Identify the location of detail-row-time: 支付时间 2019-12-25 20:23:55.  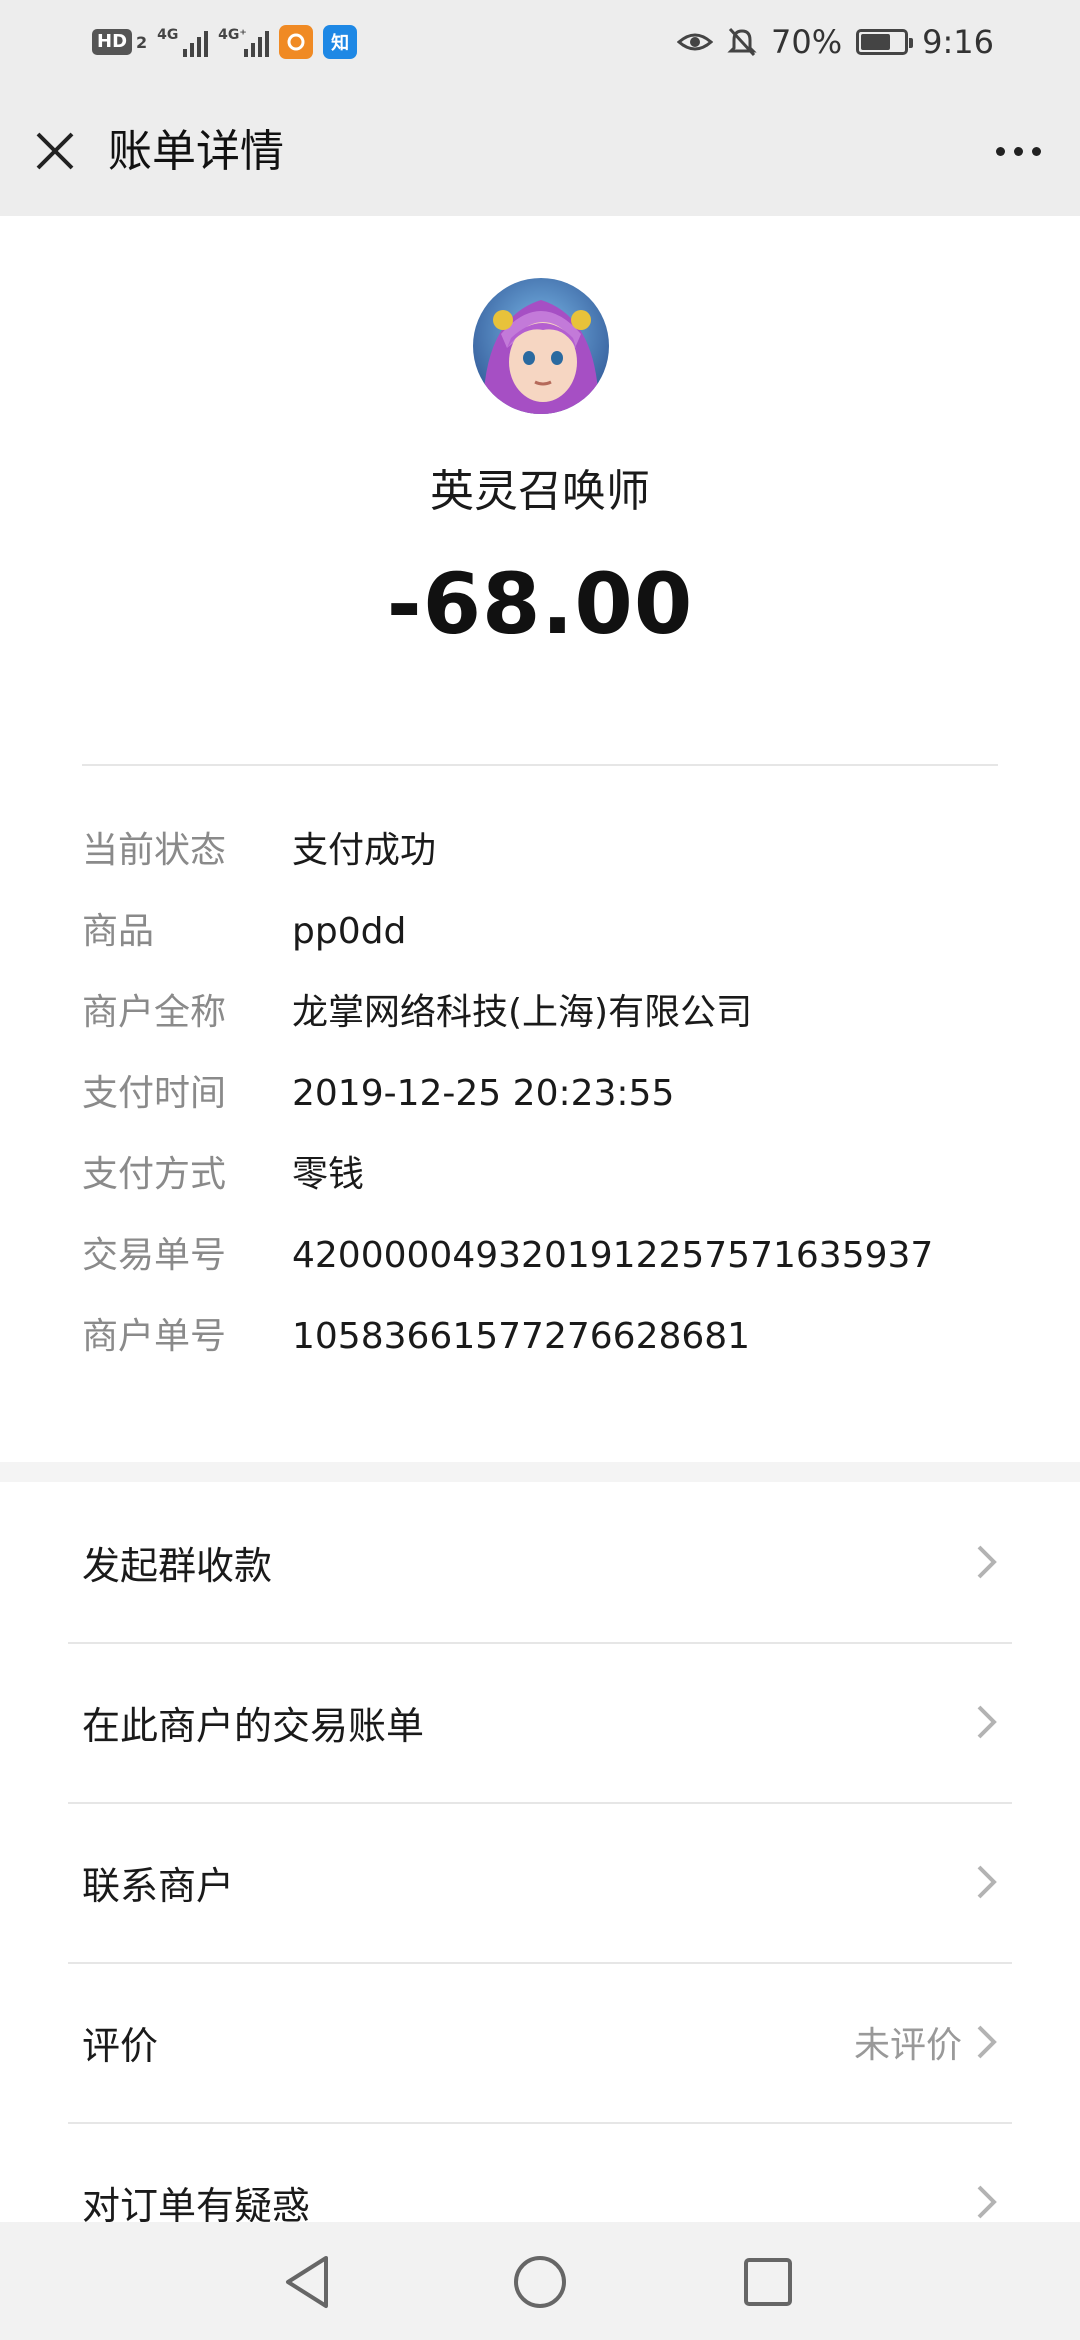
(540, 1109).